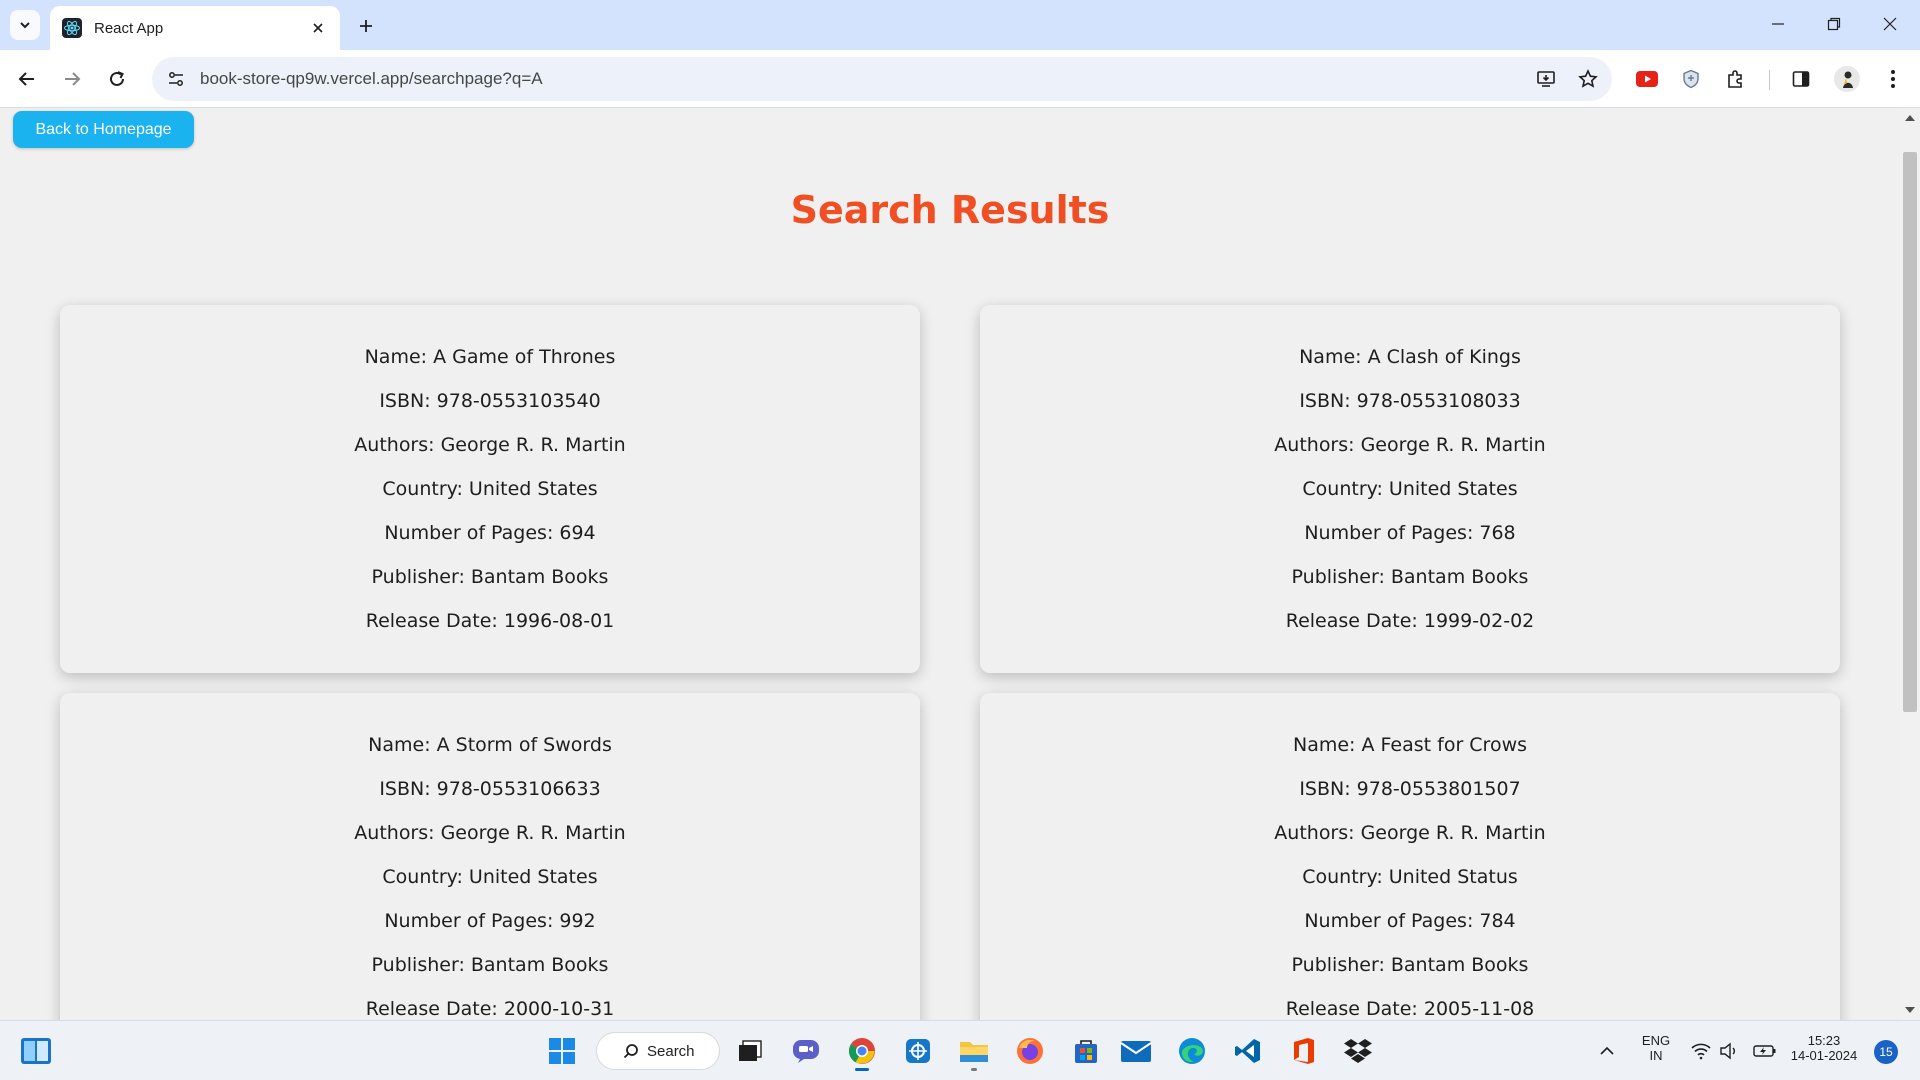 This screenshot has height=1080, width=1920. Describe the element at coordinates (1691, 79) in the screenshot. I see `shield-extension-icon` at that location.